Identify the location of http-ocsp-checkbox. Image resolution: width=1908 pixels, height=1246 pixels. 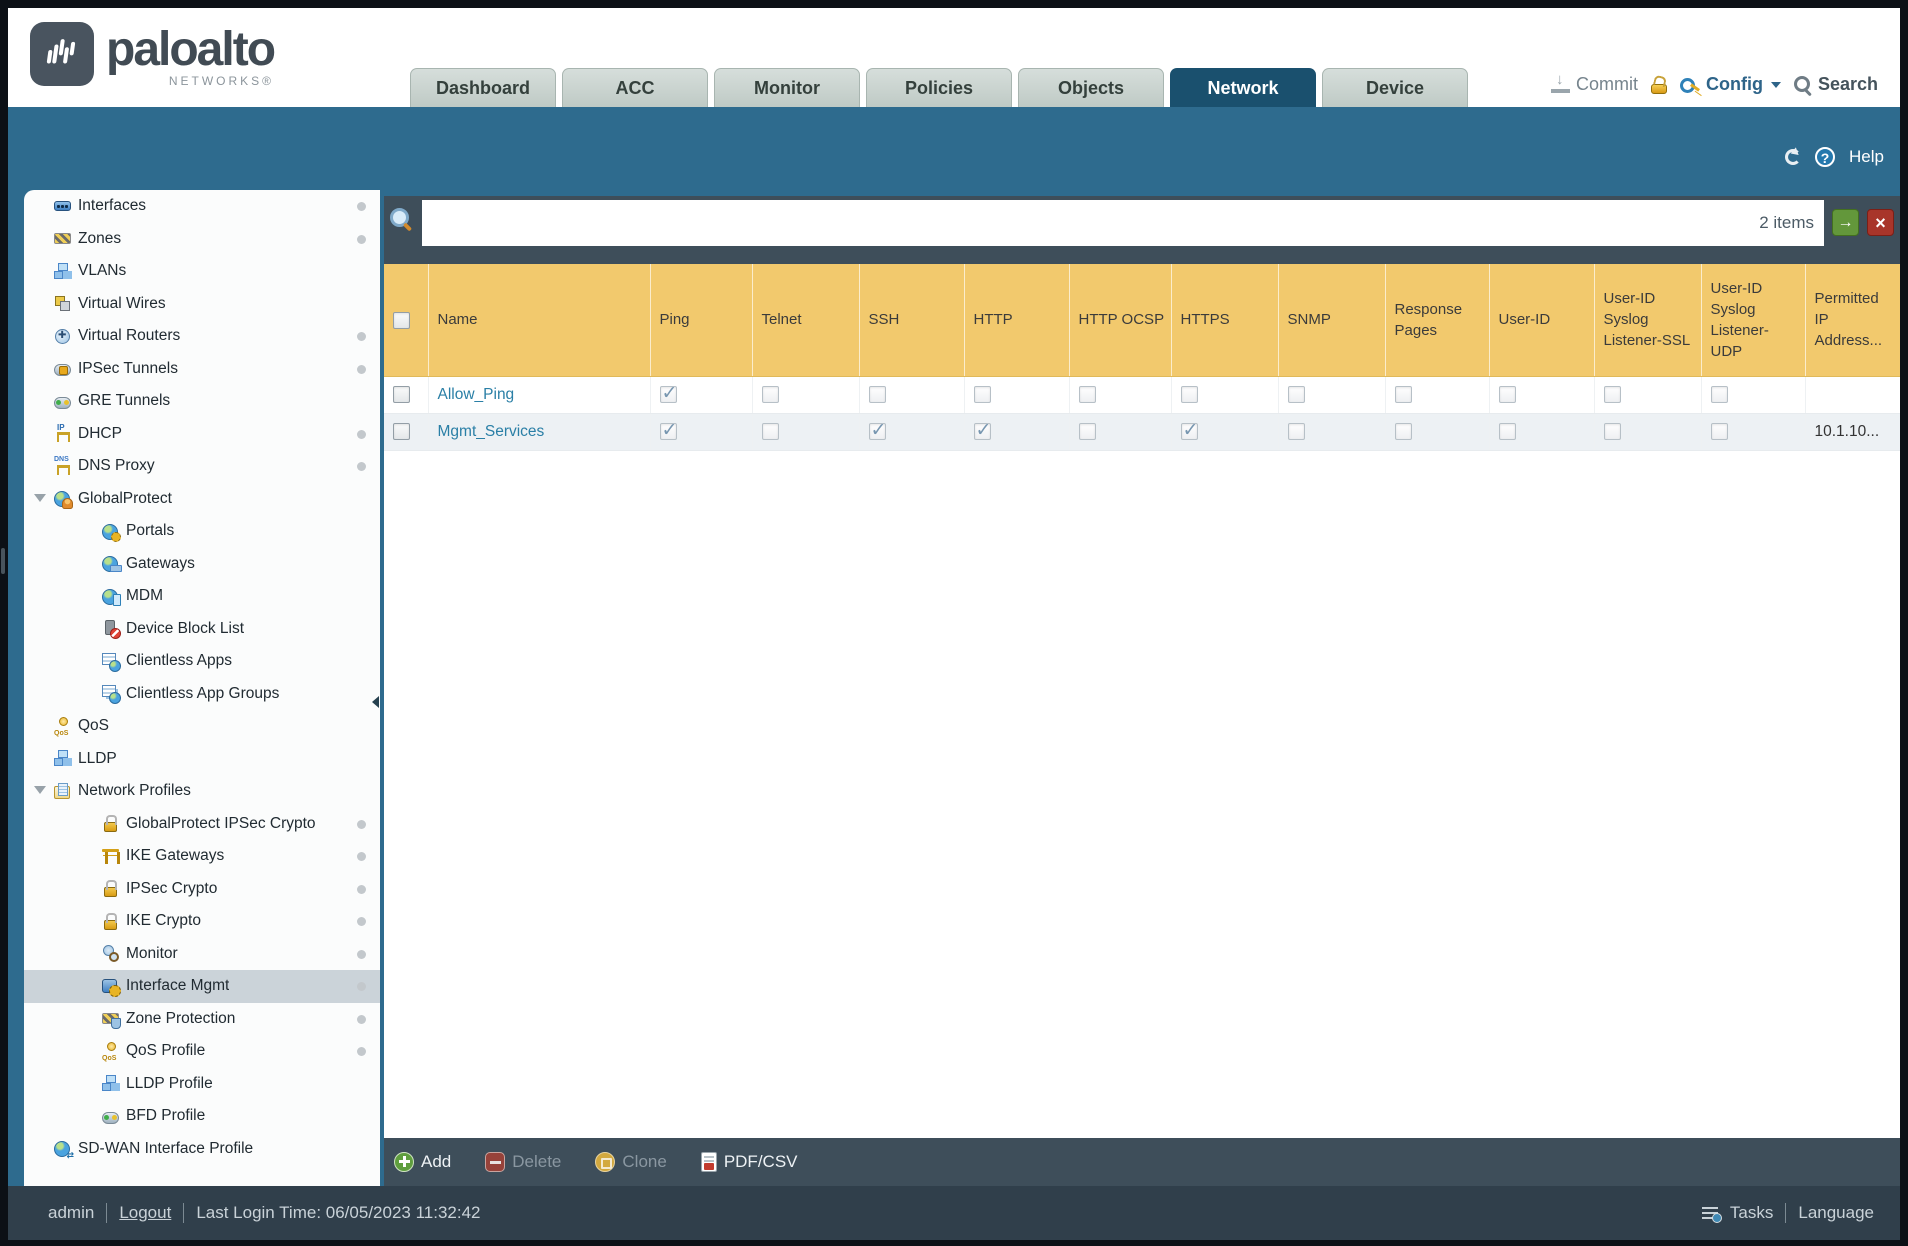
(1087, 431).